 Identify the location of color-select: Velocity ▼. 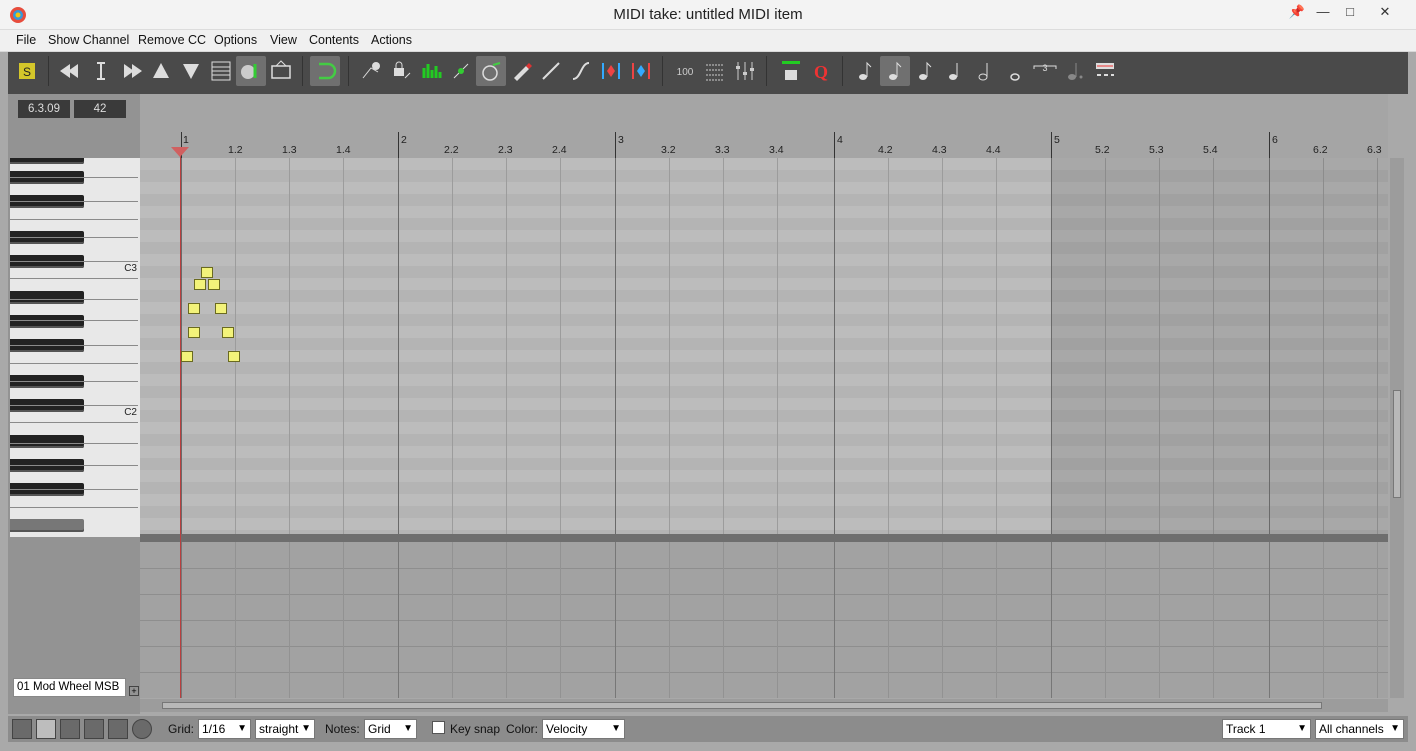
(583, 729).